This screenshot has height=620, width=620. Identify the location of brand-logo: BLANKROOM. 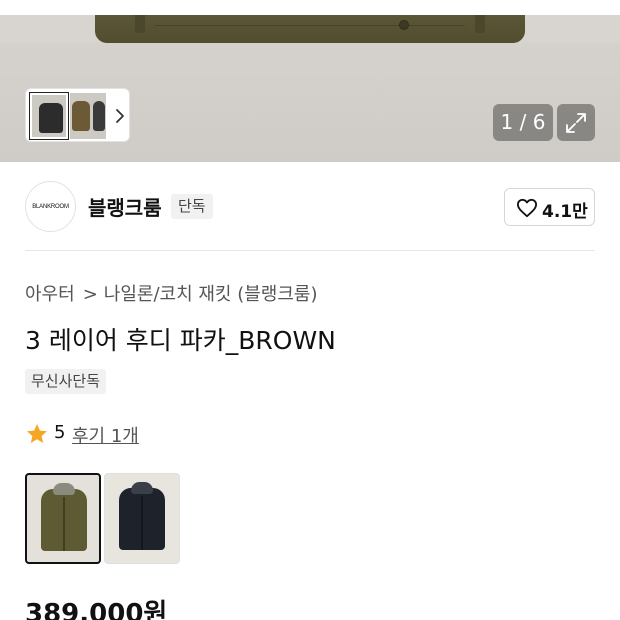
(50, 206).